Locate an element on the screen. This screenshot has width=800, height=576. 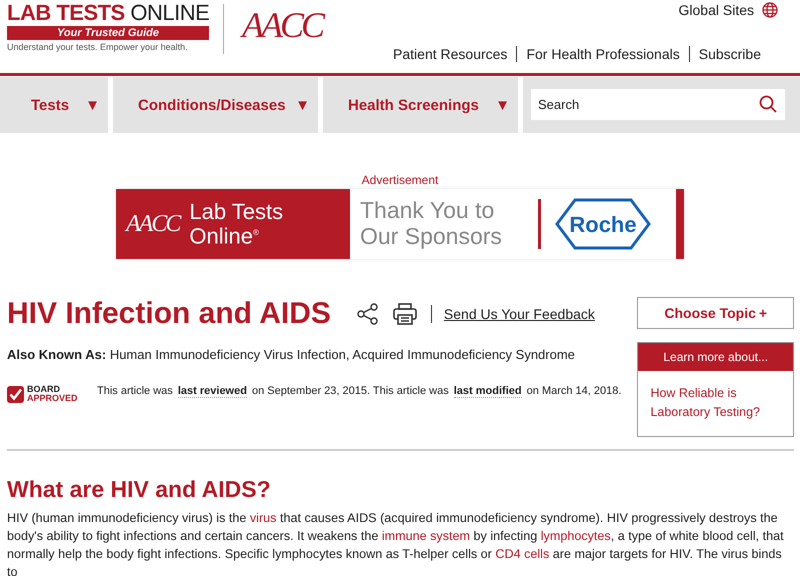
logo-tagline: Understand your tests. Empower your health. is located at coordinates (98, 47).